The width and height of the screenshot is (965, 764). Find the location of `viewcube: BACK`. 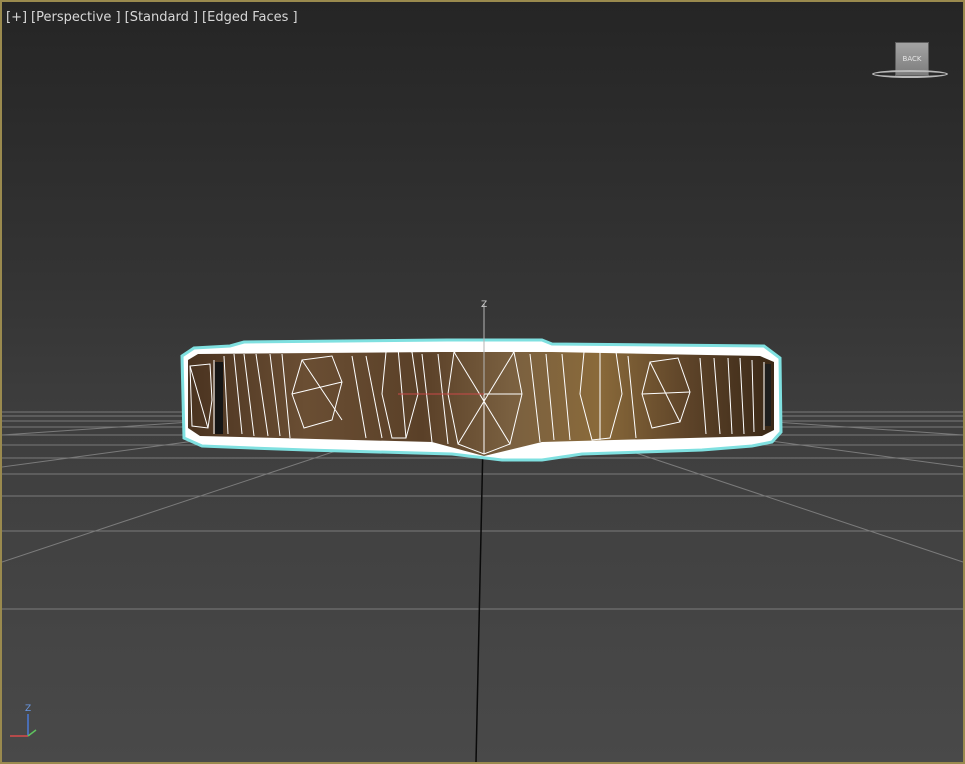

viewcube: BACK is located at coordinates (911, 62).